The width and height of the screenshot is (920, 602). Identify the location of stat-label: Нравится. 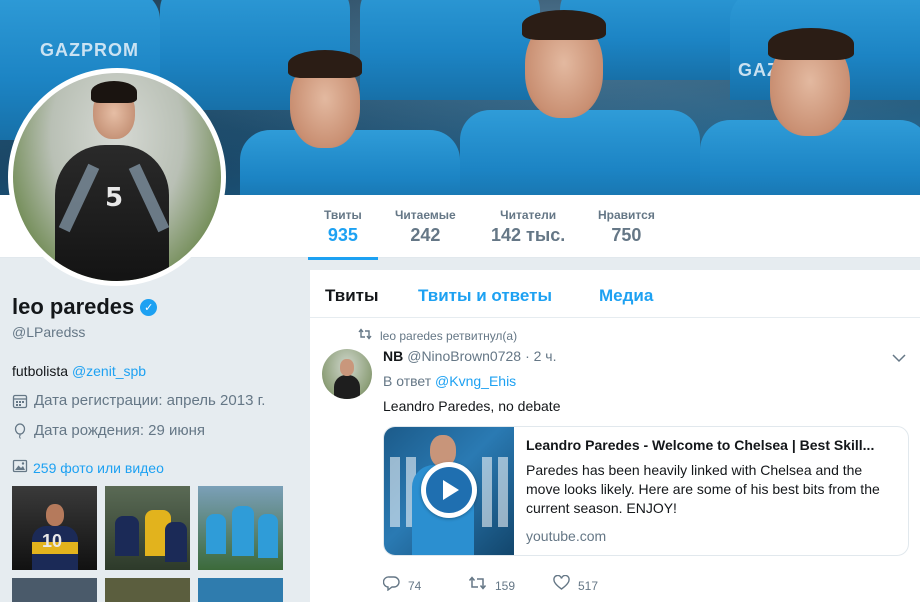
(626, 215).